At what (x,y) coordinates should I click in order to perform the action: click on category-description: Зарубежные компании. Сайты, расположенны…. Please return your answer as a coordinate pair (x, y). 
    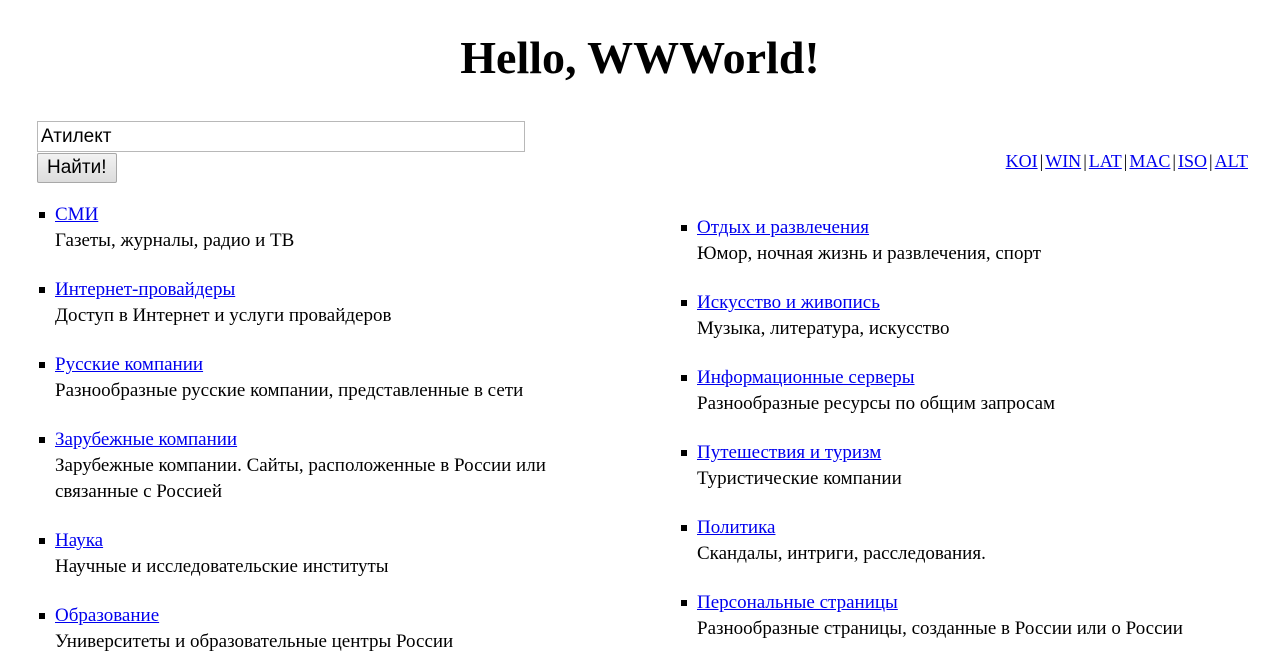
    Looking at the image, I should click on (300, 478).